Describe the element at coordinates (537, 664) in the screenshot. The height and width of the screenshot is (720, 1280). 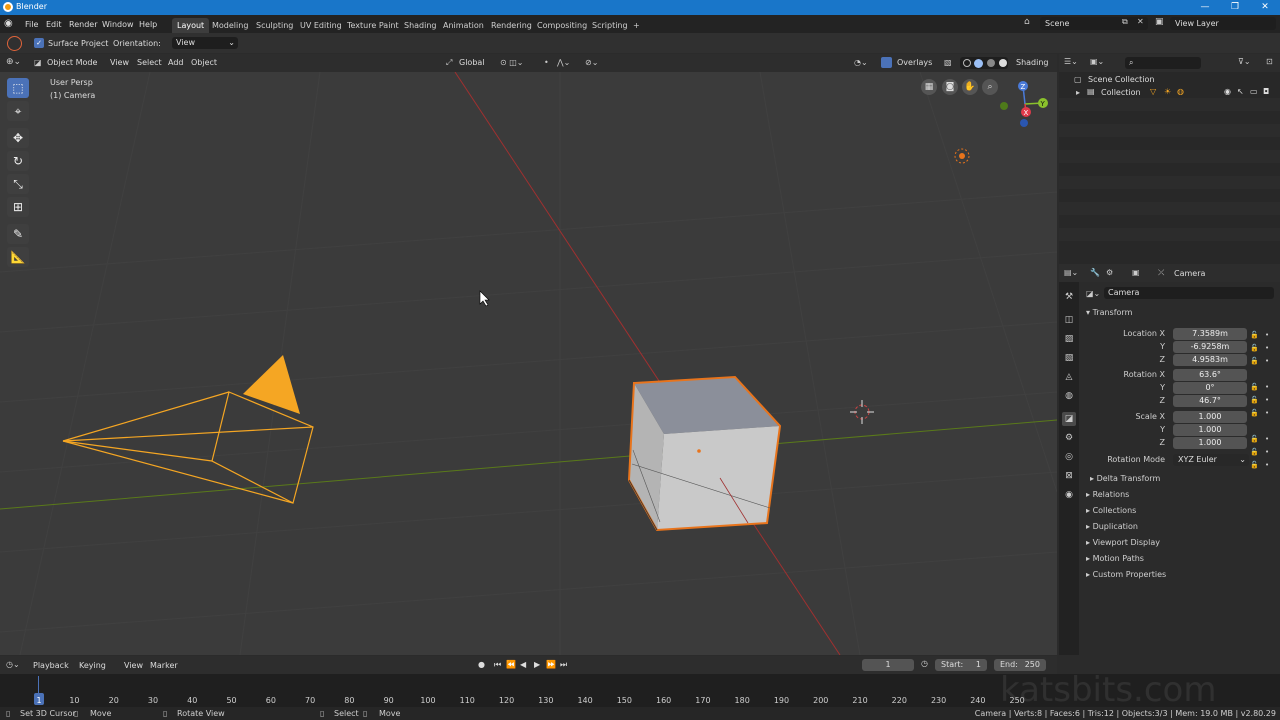
I see `play-icon: ▶` at that location.